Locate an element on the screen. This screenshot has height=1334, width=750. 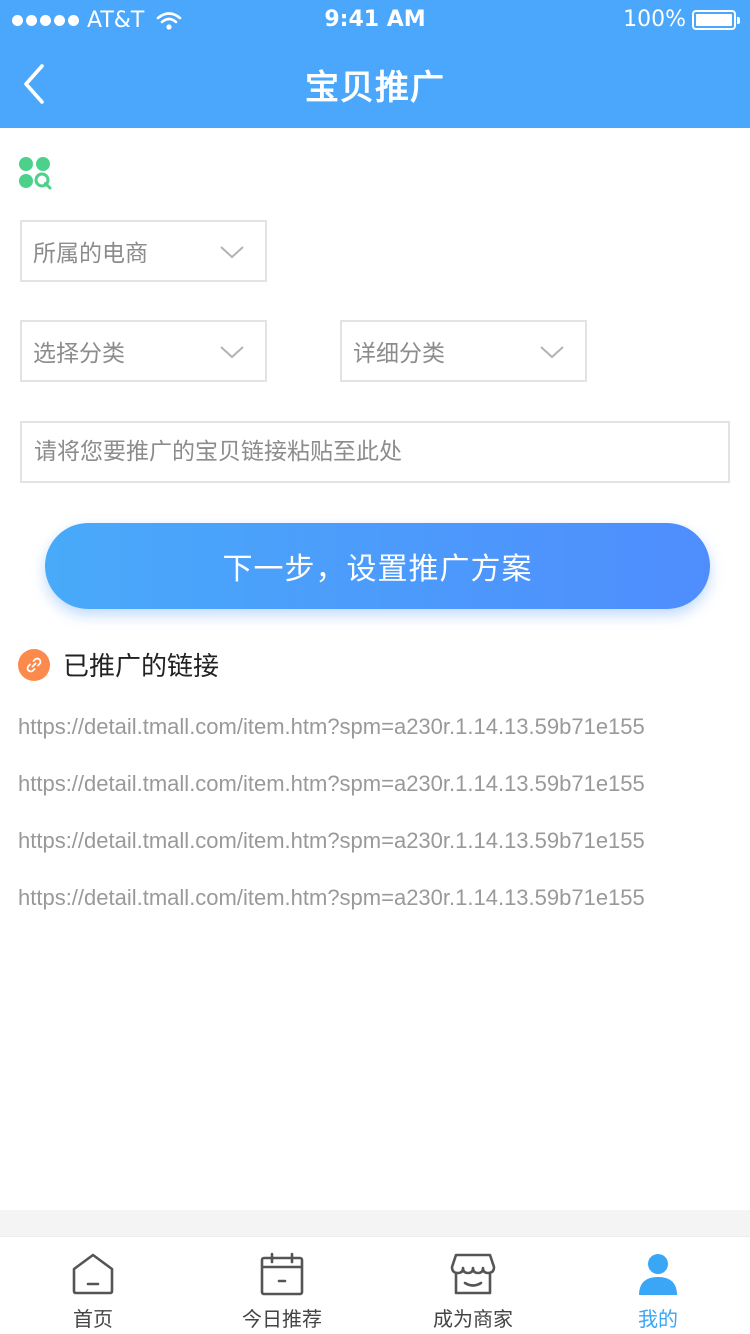
promoted-links-title: 已推广的链接 is located at coordinates (141, 667).